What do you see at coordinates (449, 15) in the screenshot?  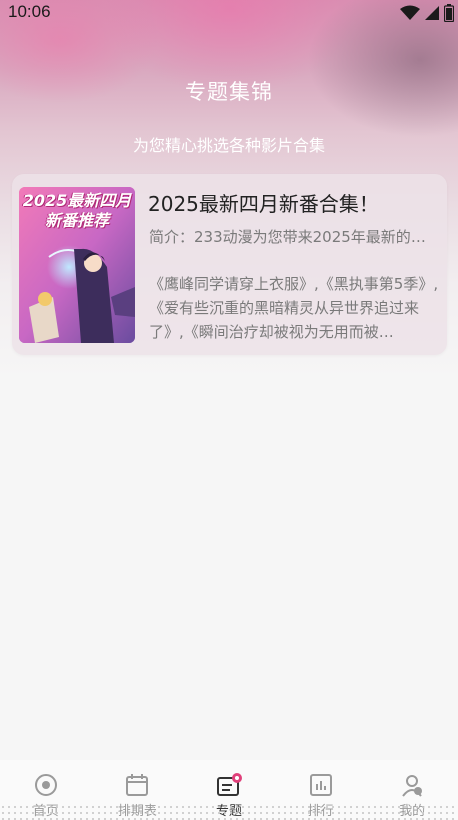 I see `battery-icon` at bounding box center [449, 15].